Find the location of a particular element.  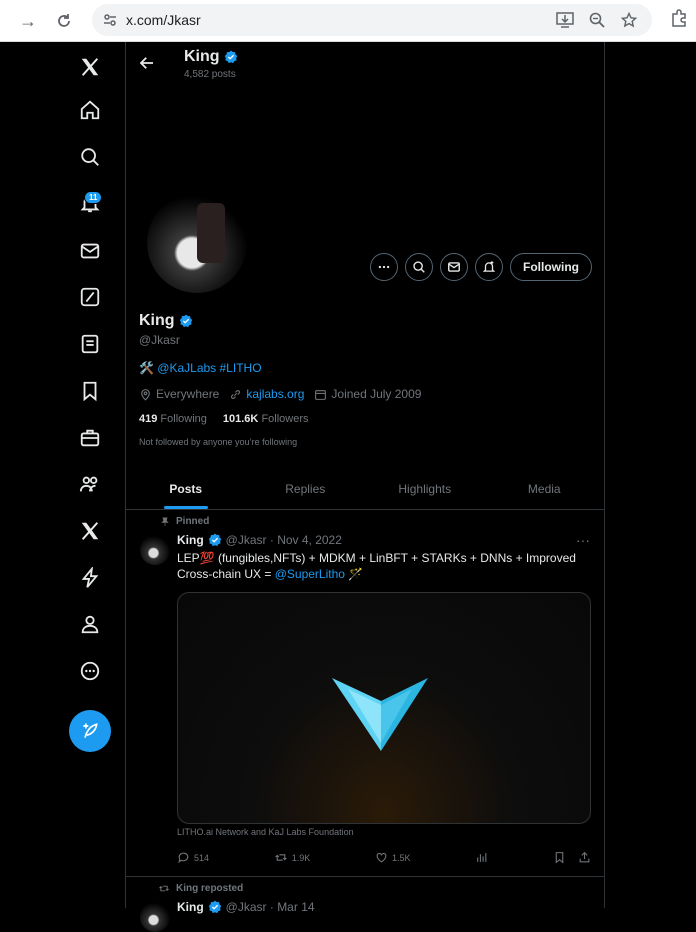

more-options-button is located at coordinates (384, 267).